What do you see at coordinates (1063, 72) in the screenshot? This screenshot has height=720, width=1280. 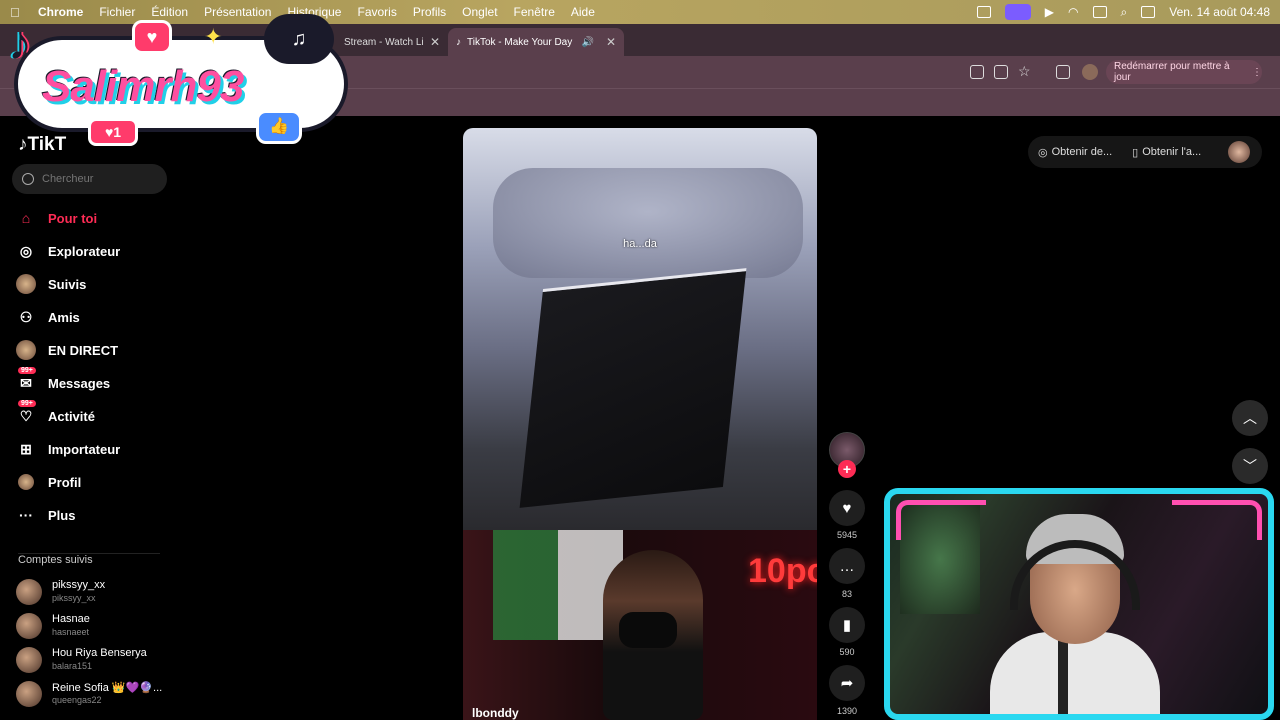 I see `reading-list-icon` at bounding box center [1063, 72].